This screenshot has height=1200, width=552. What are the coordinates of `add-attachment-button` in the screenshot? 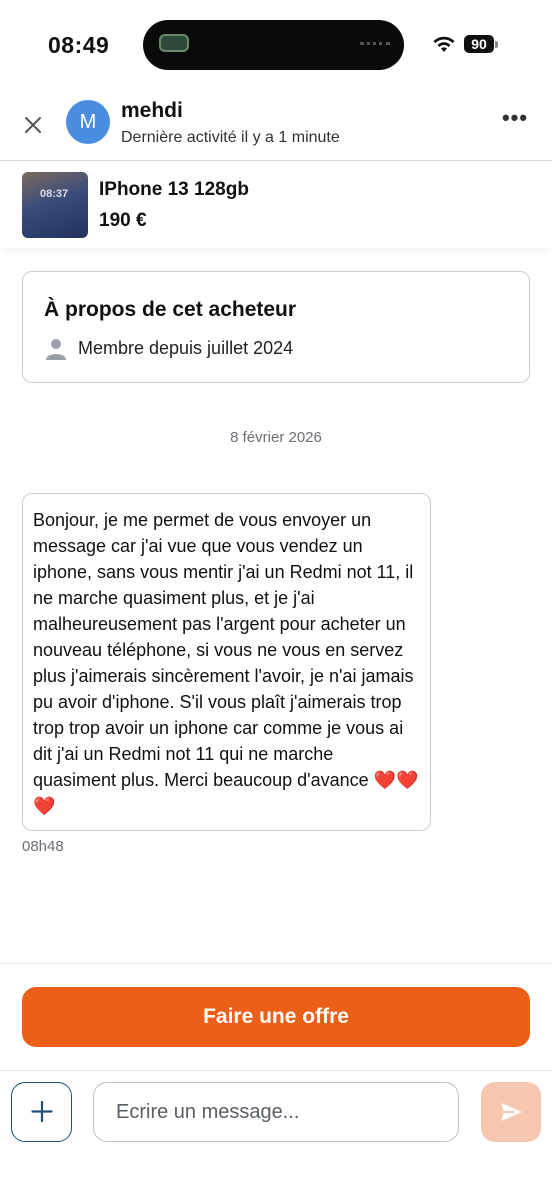 It's located at (41, 1112).